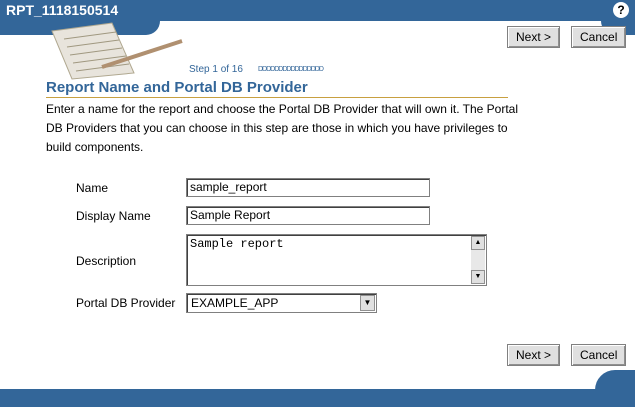  I want to click on provider-select-value: EXAMPLE_APP, so click(235, 303).